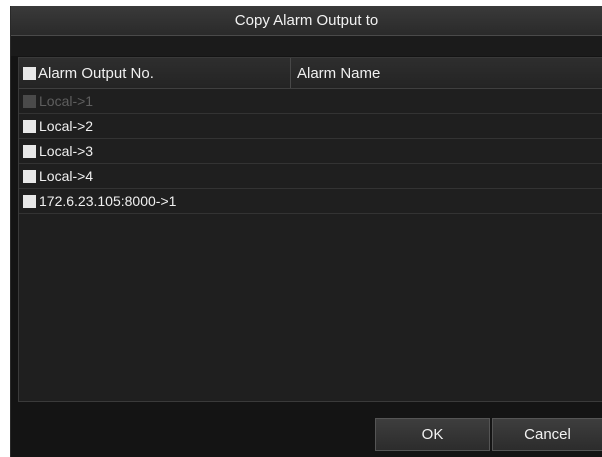 The image size is (602, 457). Describe the element at coordinates (96, 73) in the screenshot. I see `column-header-label: Alarm Output No.` at that location.